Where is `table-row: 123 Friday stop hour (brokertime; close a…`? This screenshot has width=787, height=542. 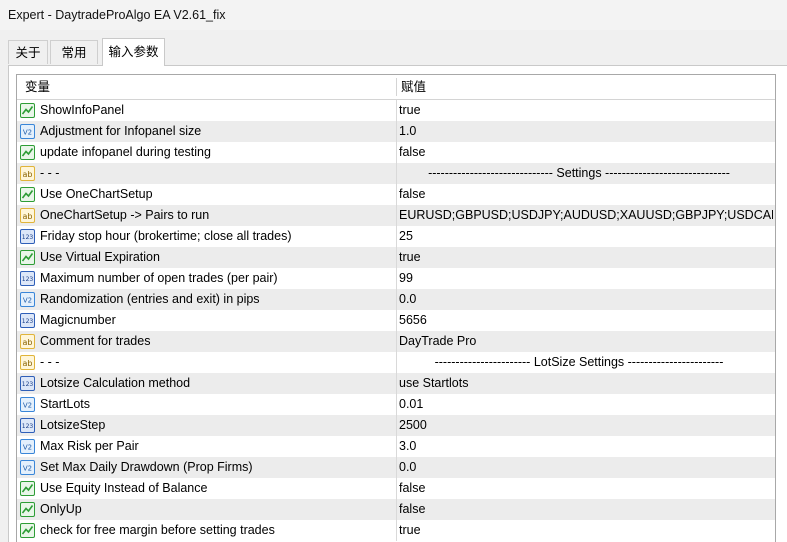
table-row: 123 Friday stop hour (brokertime; close a… is located at coordinates (396, 236).